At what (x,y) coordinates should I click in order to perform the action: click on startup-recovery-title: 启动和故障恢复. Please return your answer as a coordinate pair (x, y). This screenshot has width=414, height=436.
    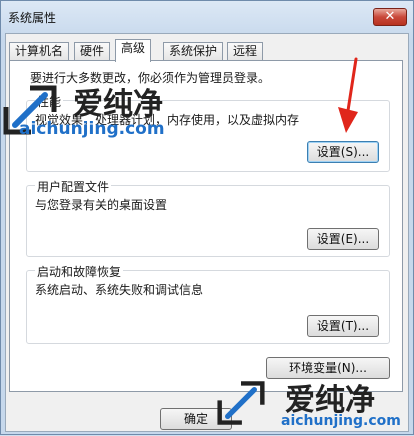
    Looking at the image, I should click on (79, 271).